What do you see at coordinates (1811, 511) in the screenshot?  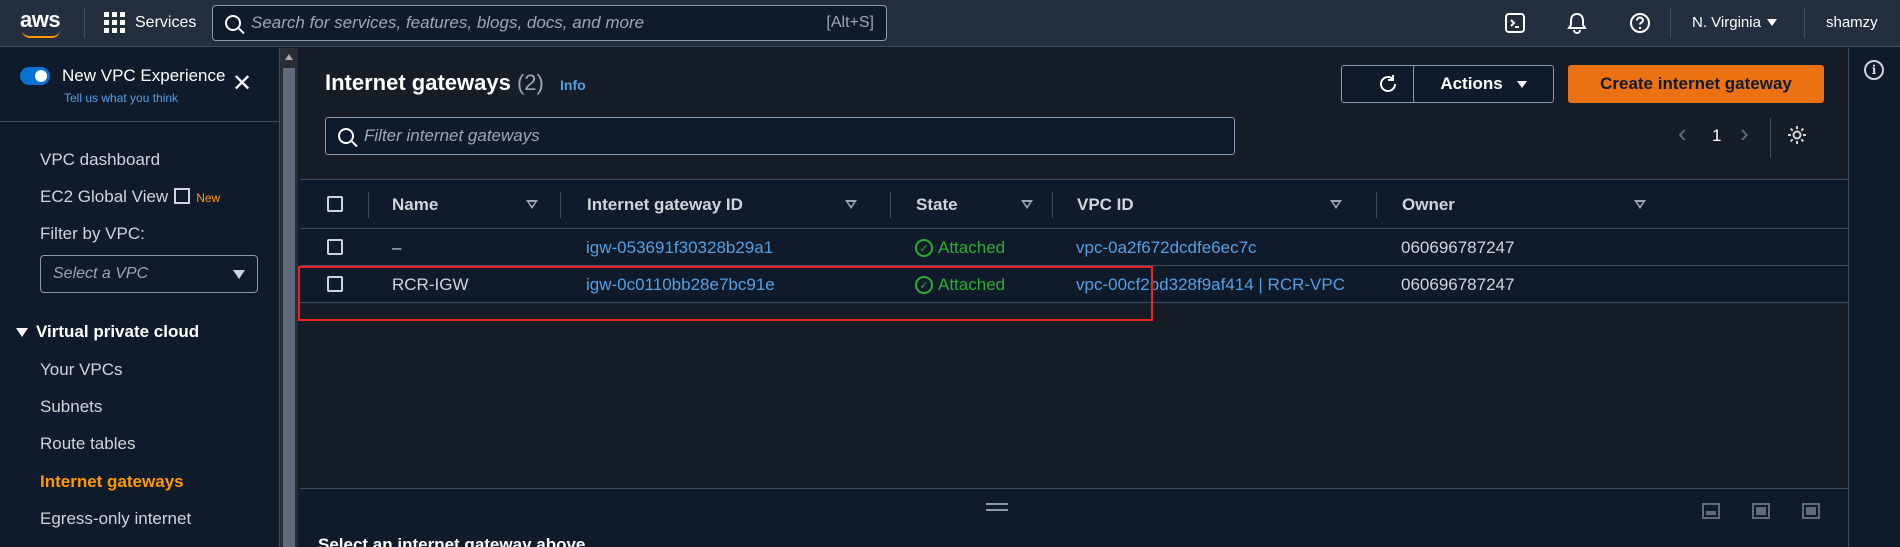 I see `panel-full-icon` at bounding box center [1811, 511].